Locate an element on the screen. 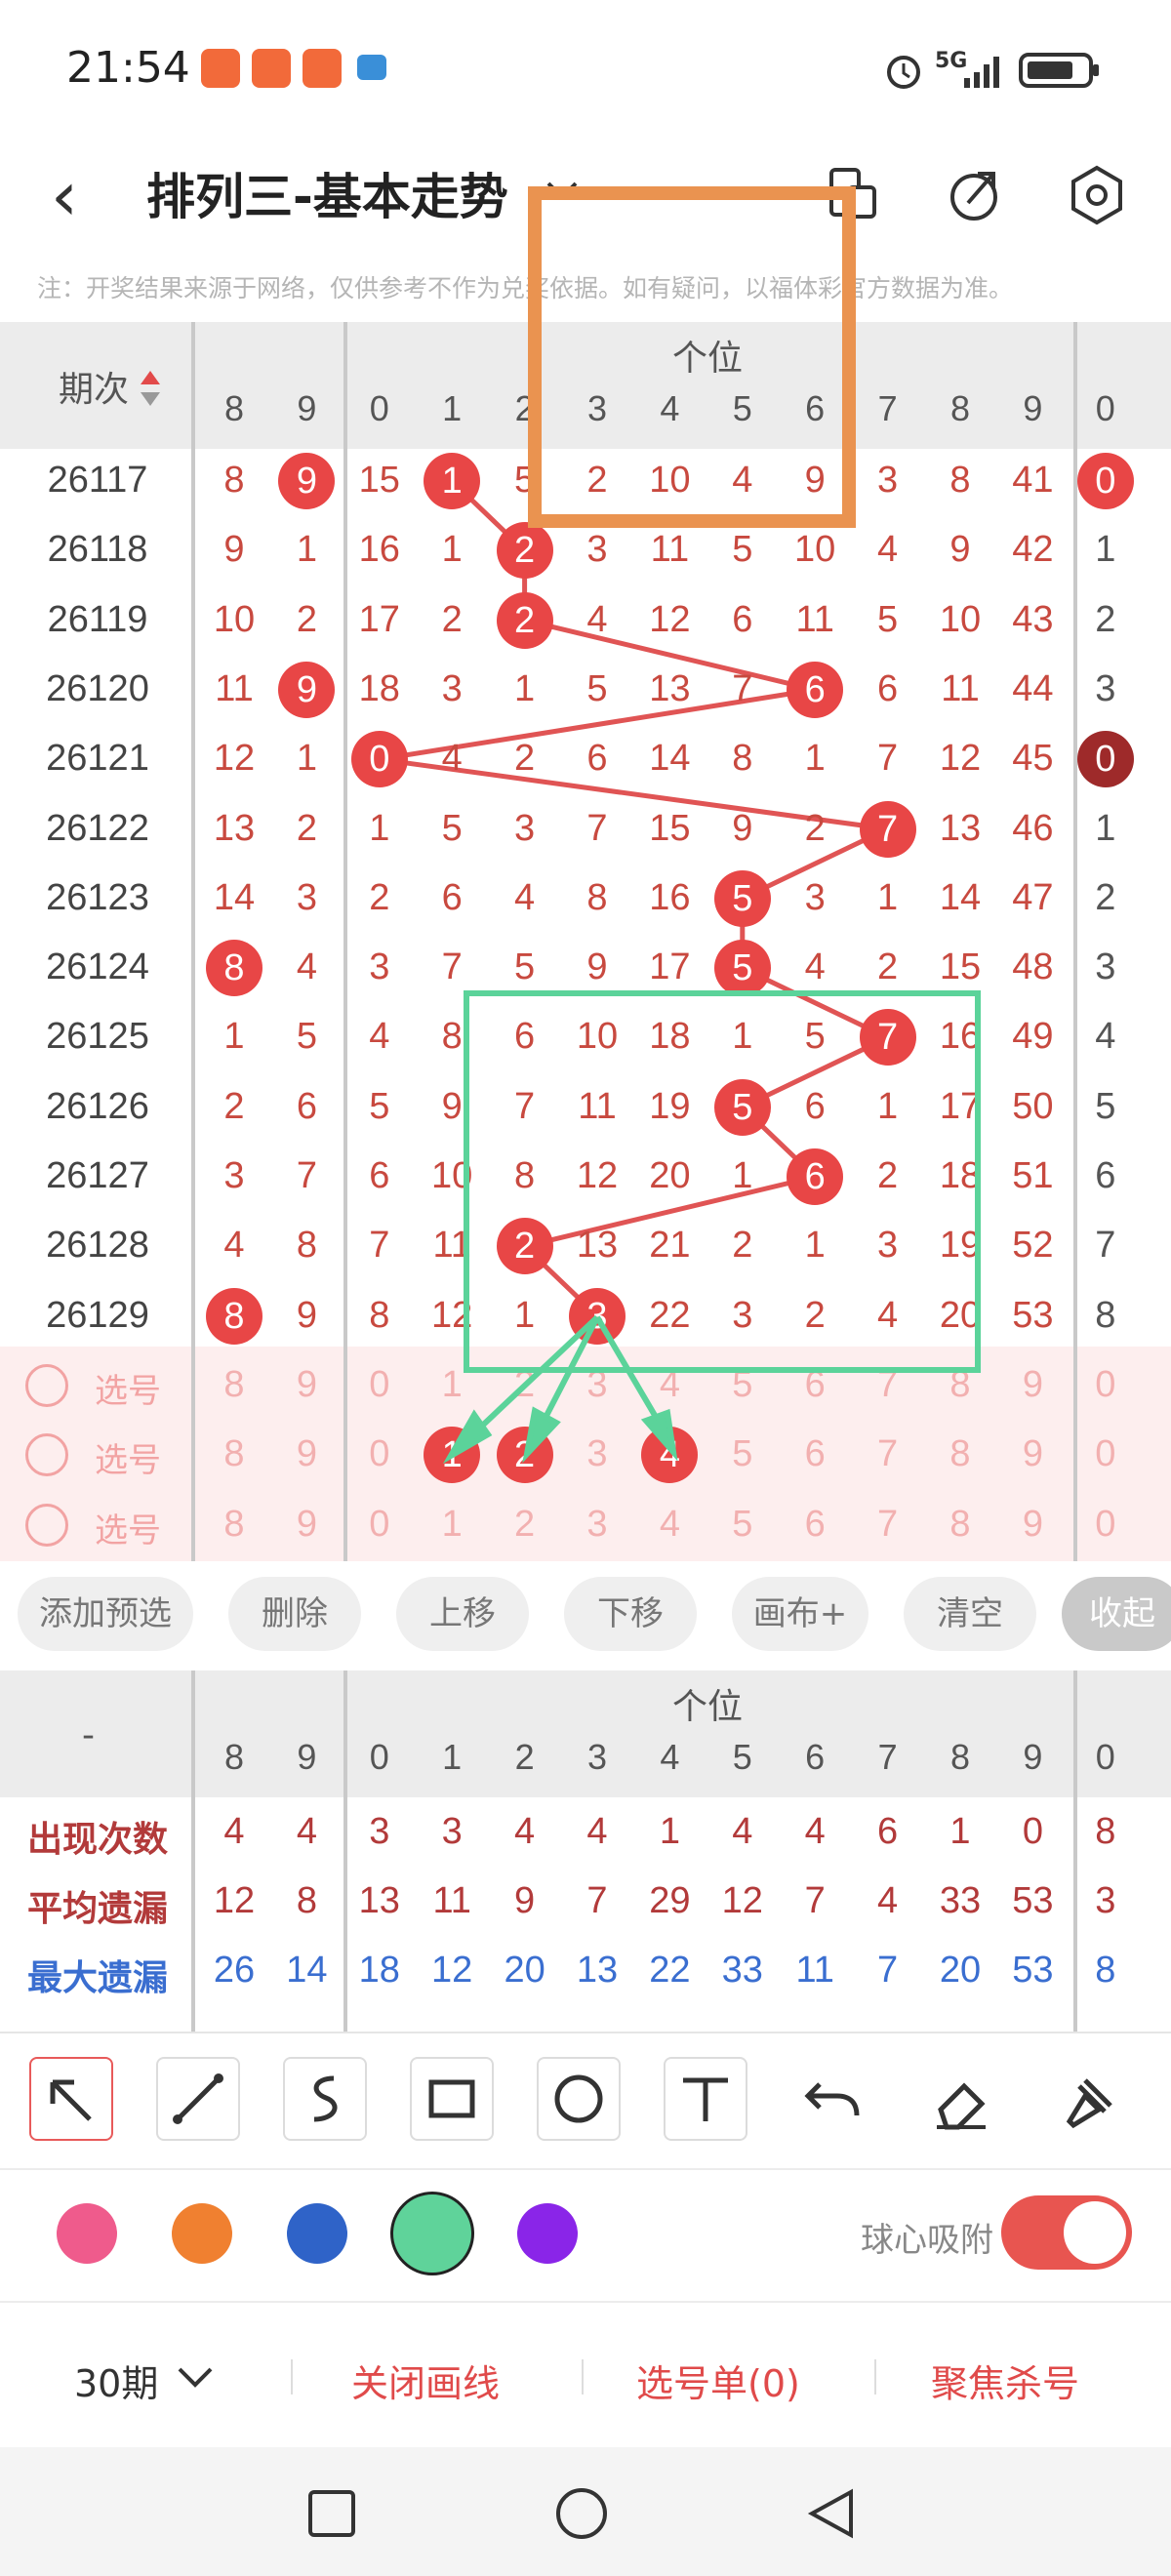  annotation-arrows is located at coordinates (560, 1389).